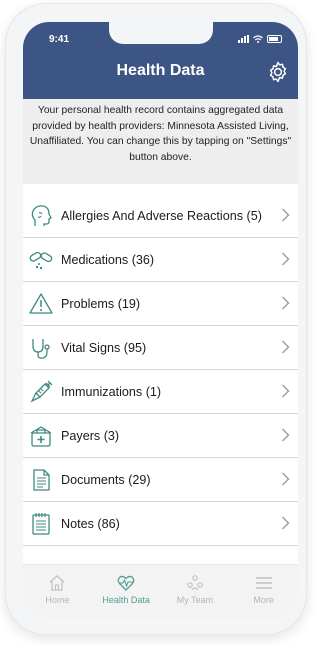 This screenshot has height=645, width=326. What do you see at coordinates (263, 583) in the screenshot?
I see `menu-icon` at bounding box center [263, 583].